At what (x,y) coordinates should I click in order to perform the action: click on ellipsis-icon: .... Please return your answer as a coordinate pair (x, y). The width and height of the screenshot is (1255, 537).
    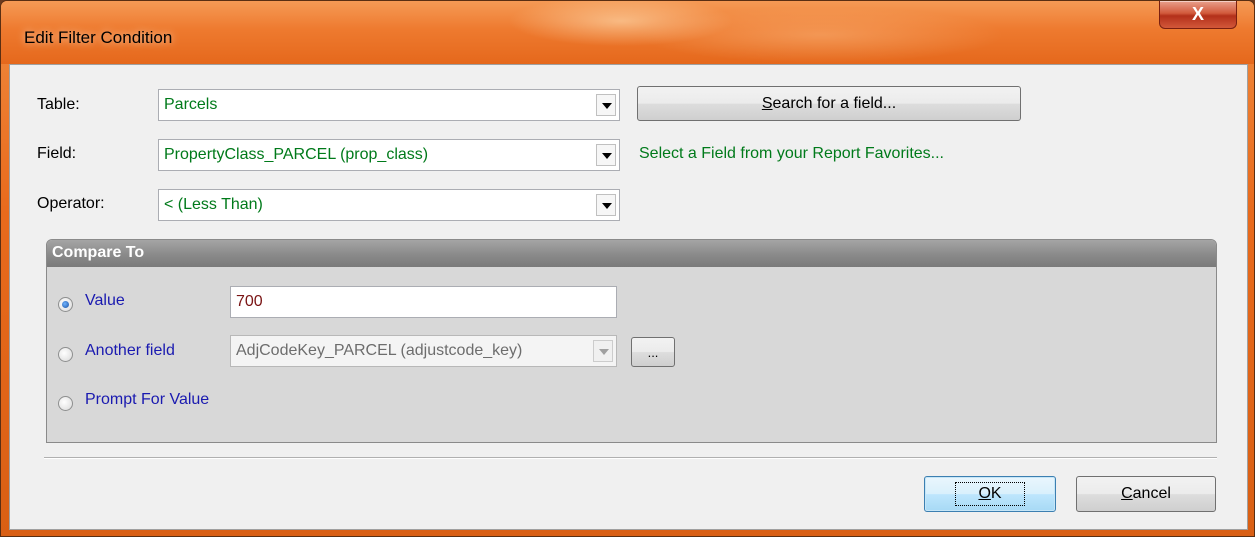
    Looking at the image, I should click on (653, 352).